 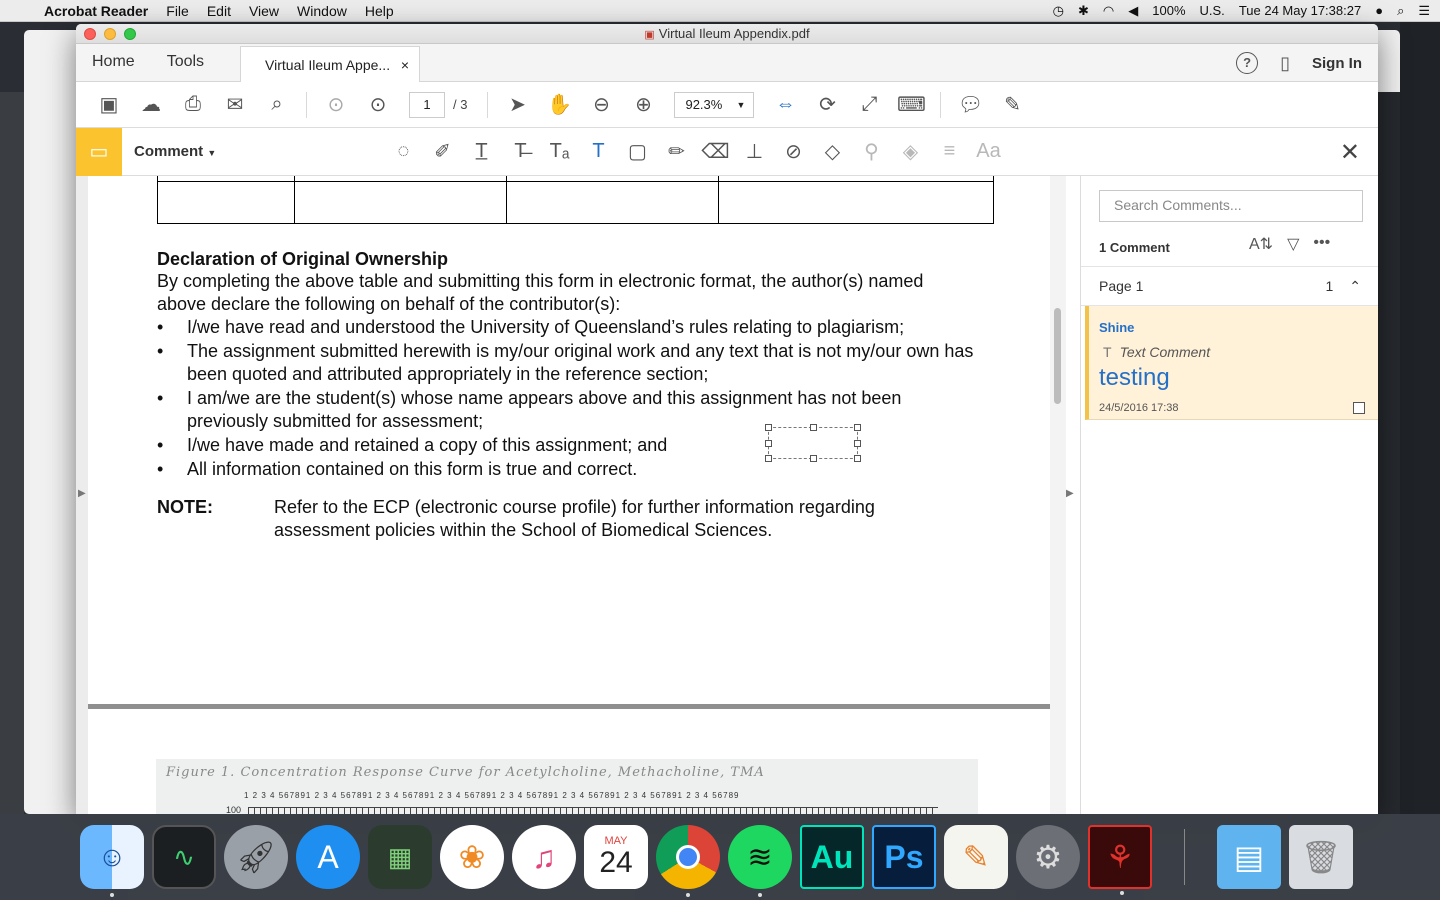 What do you see at coordinates (832, 857) in the screenshot?
I see `audition-icon: Au` at bounding box center [832, 857].